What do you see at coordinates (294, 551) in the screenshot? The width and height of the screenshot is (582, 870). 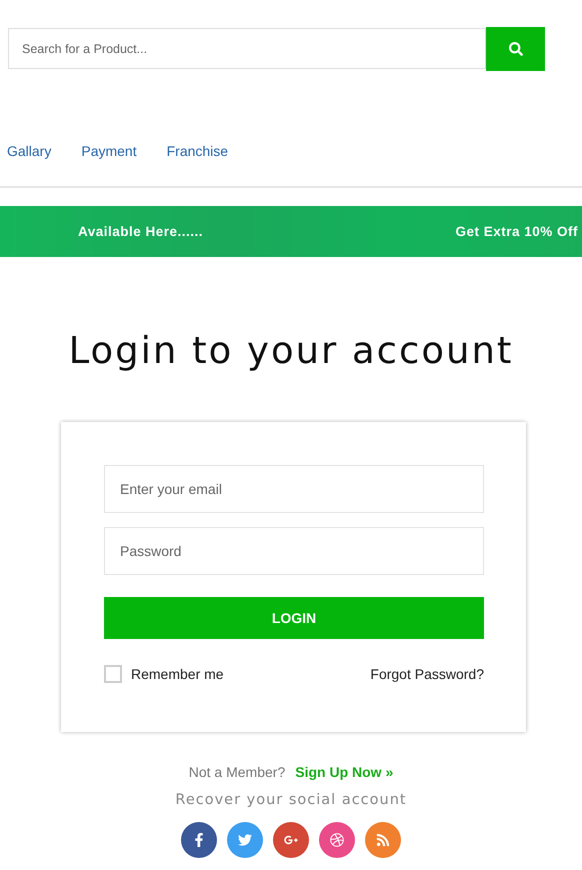 I see `password-field: Password` at bounding box center [294, 551].